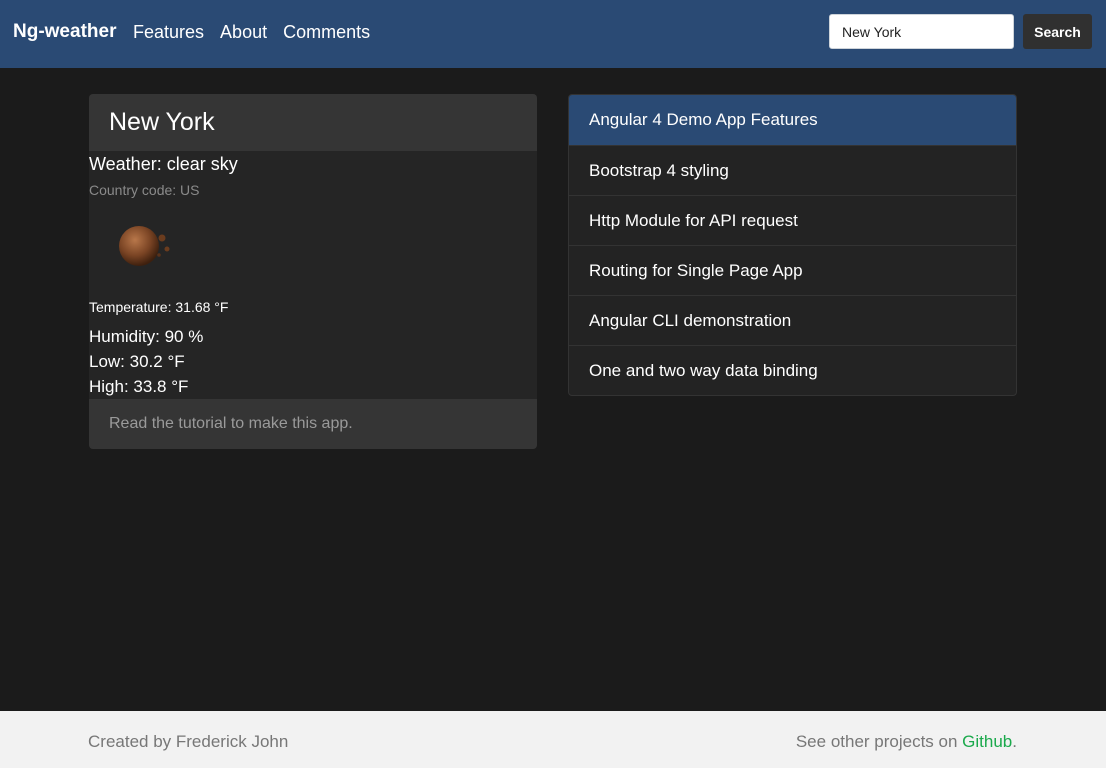 This screenshot has width=1106, height=768. What do you see at coordinates (921, 31) in the screenshot?
I see `search-input` at bounding box center [921, 31].